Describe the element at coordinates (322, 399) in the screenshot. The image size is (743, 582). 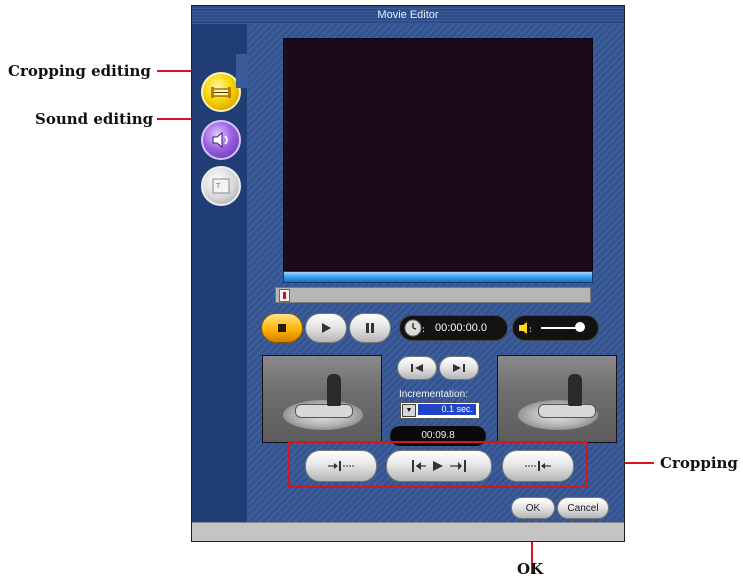
I see `start-frame-thumbnail` at that location.